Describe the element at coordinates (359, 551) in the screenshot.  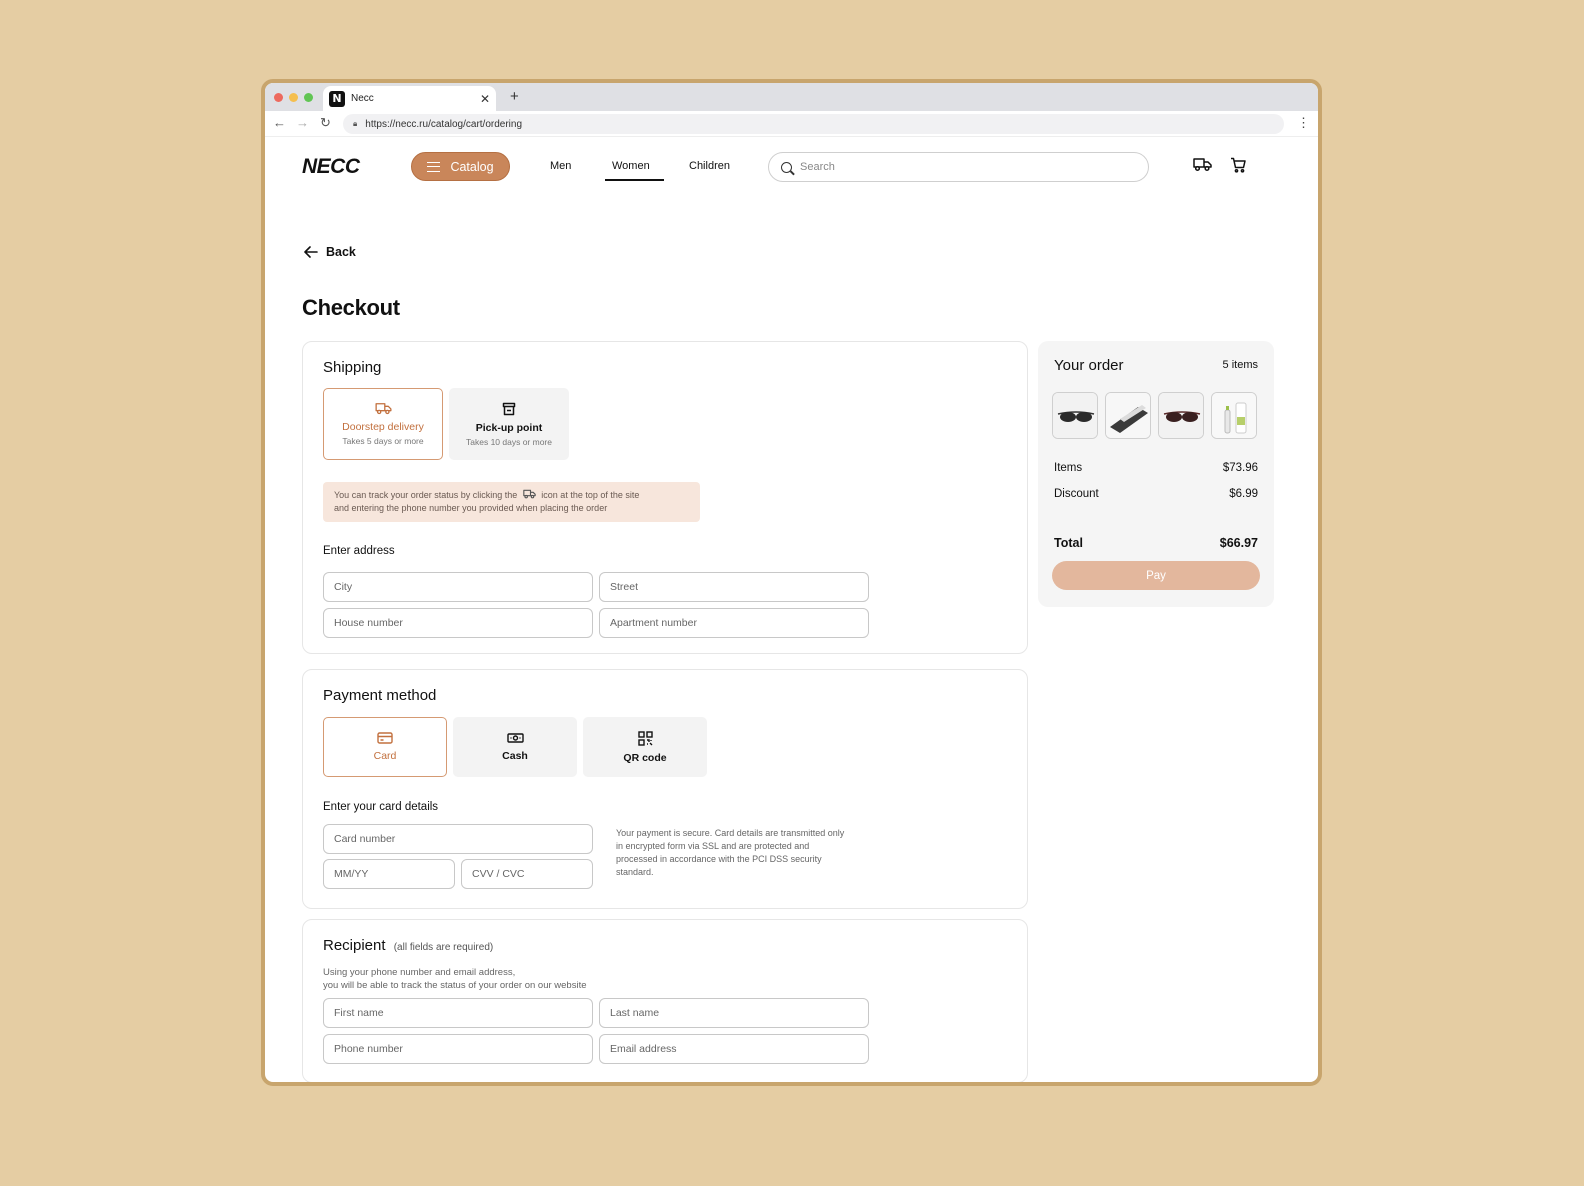
I see `address-label: Enter address` at that location.